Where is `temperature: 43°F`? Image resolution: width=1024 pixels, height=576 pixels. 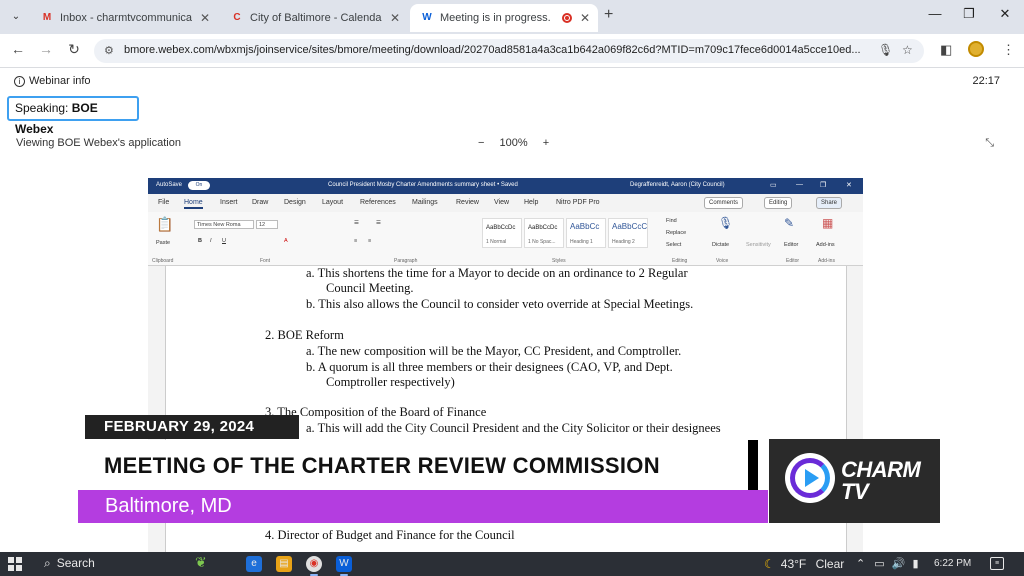 temperature: 43°F is located at coordinates (793, 564).